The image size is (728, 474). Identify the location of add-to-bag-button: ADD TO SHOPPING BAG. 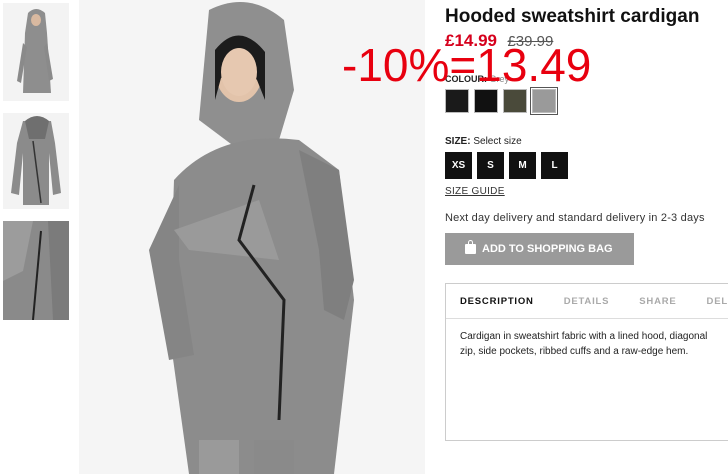
(539, 249).